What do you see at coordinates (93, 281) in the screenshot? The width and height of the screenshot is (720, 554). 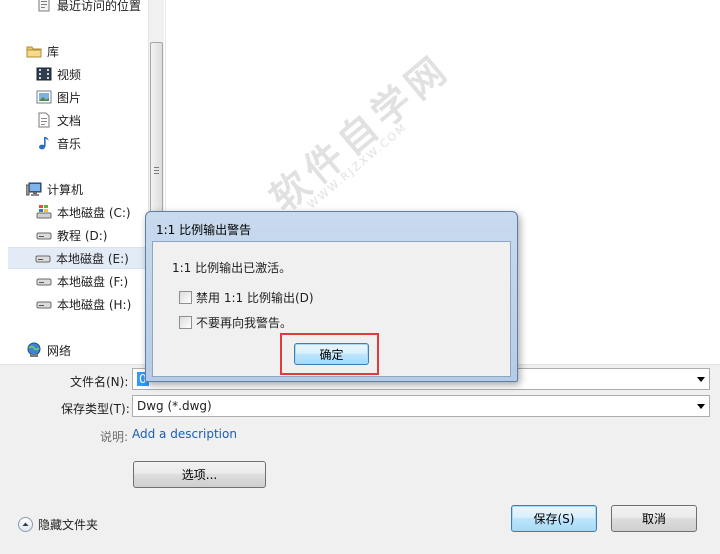 I see `nav-item-label: 本地磁盘 (F:)` at bounding box center [93, 281].